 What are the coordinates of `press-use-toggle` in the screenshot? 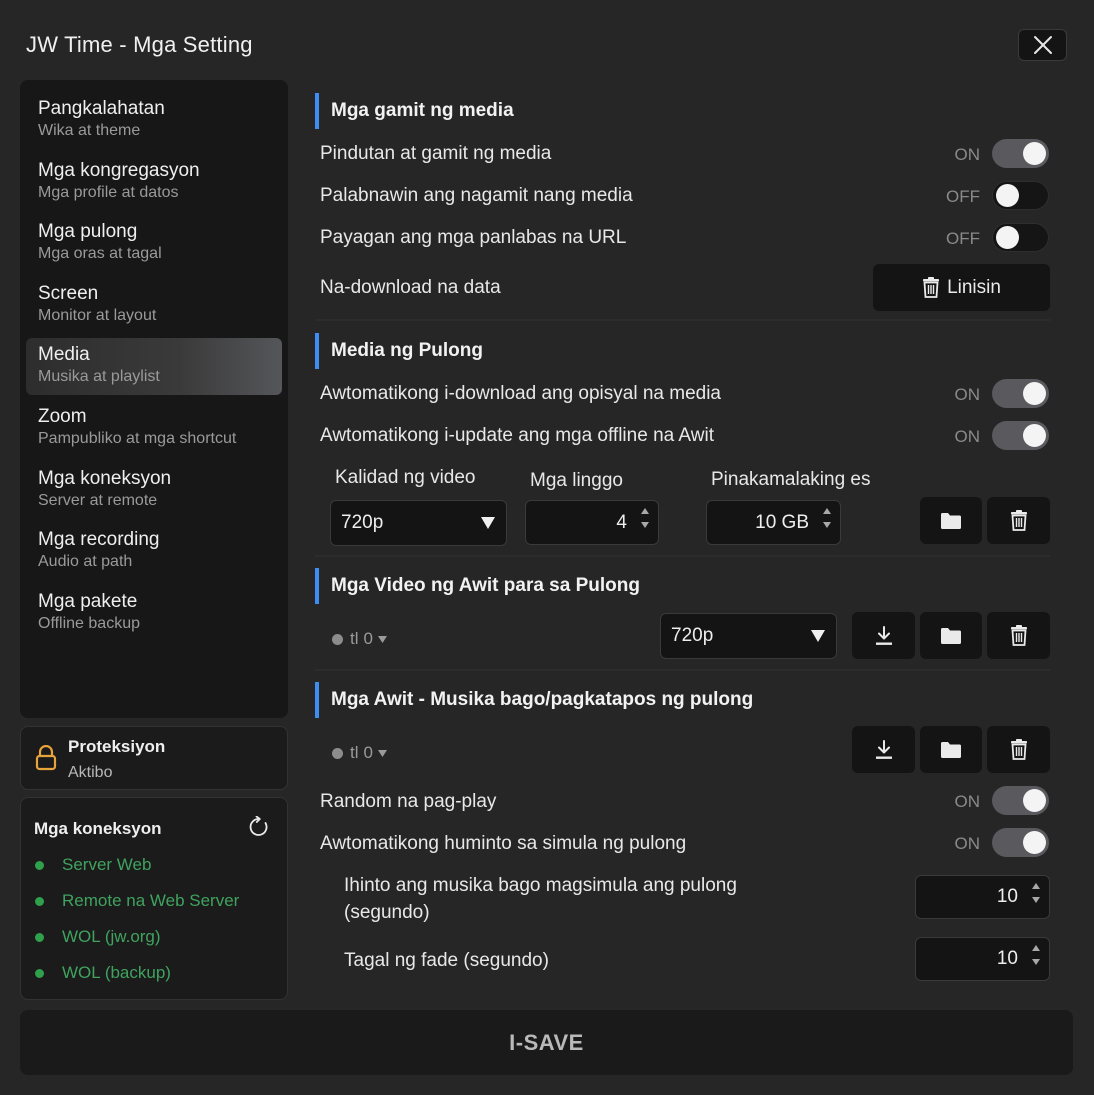 It's located at (1020, 153).